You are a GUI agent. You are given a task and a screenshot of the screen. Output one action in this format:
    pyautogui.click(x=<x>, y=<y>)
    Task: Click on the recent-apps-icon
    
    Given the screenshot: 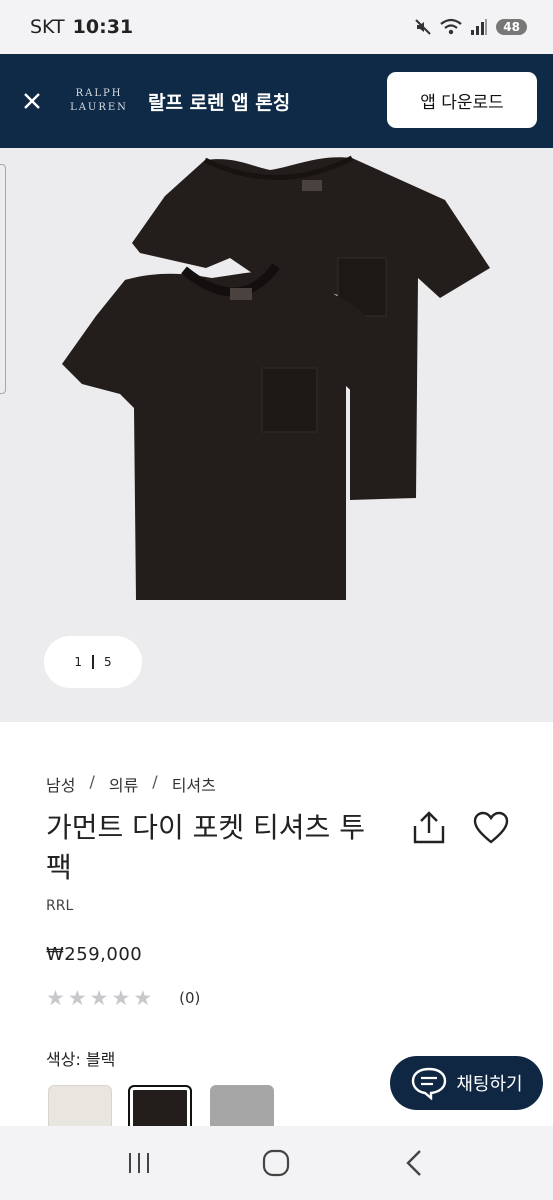 What is the action you would take?
    pyautogui.click(x=138, y=1163)
    